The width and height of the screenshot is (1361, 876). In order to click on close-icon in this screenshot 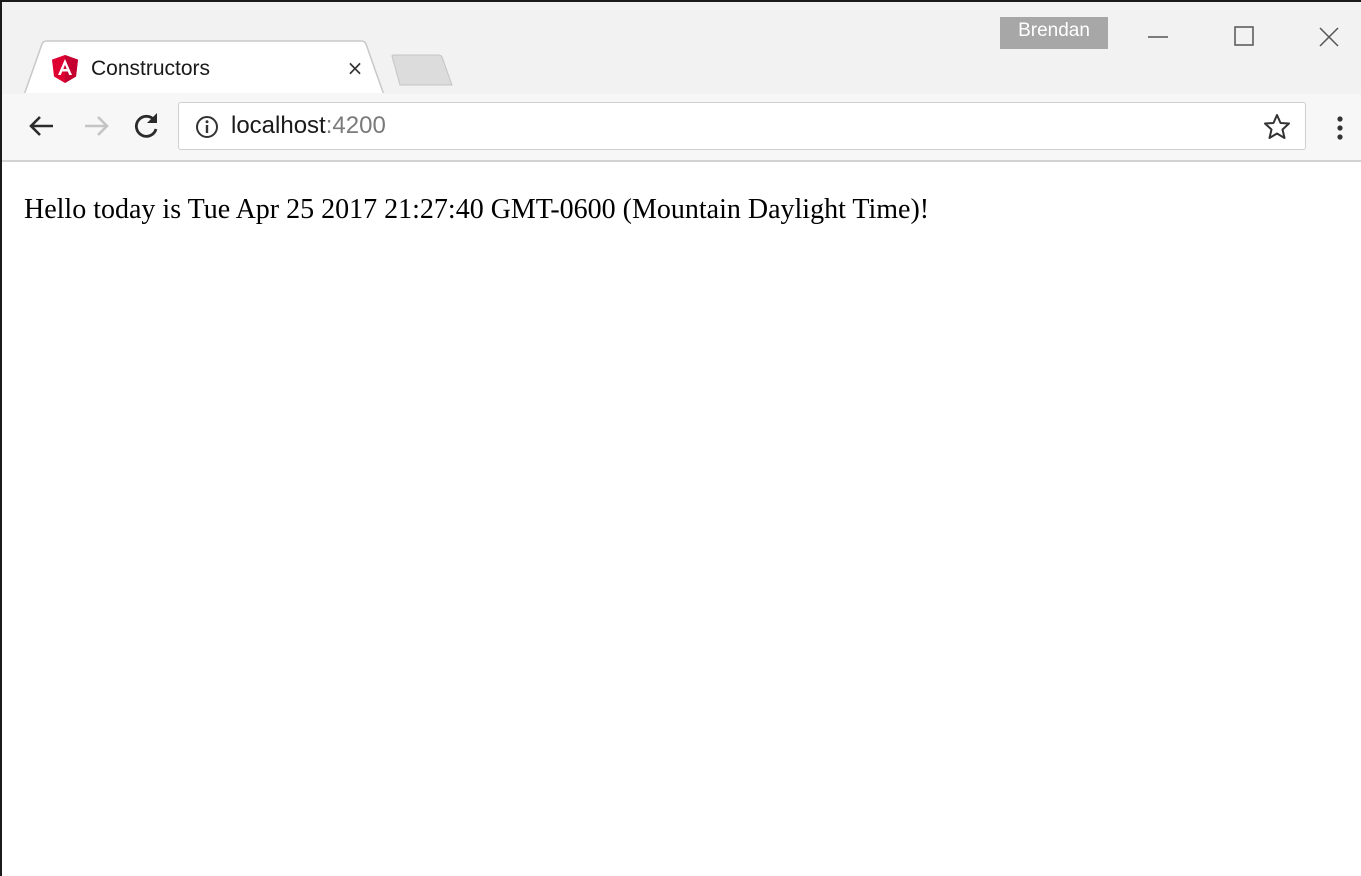, I will do `click(1328, 37)`.